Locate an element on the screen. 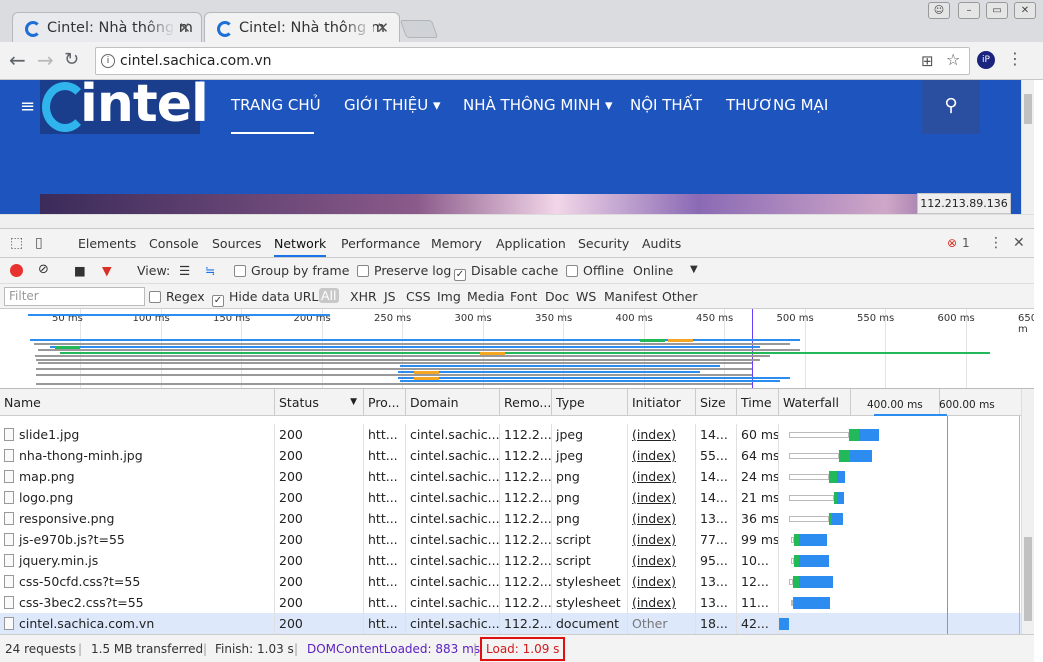 This screenshot has width=1043, height=662. tab-elements: Elements is located at coordinates (107, 243).